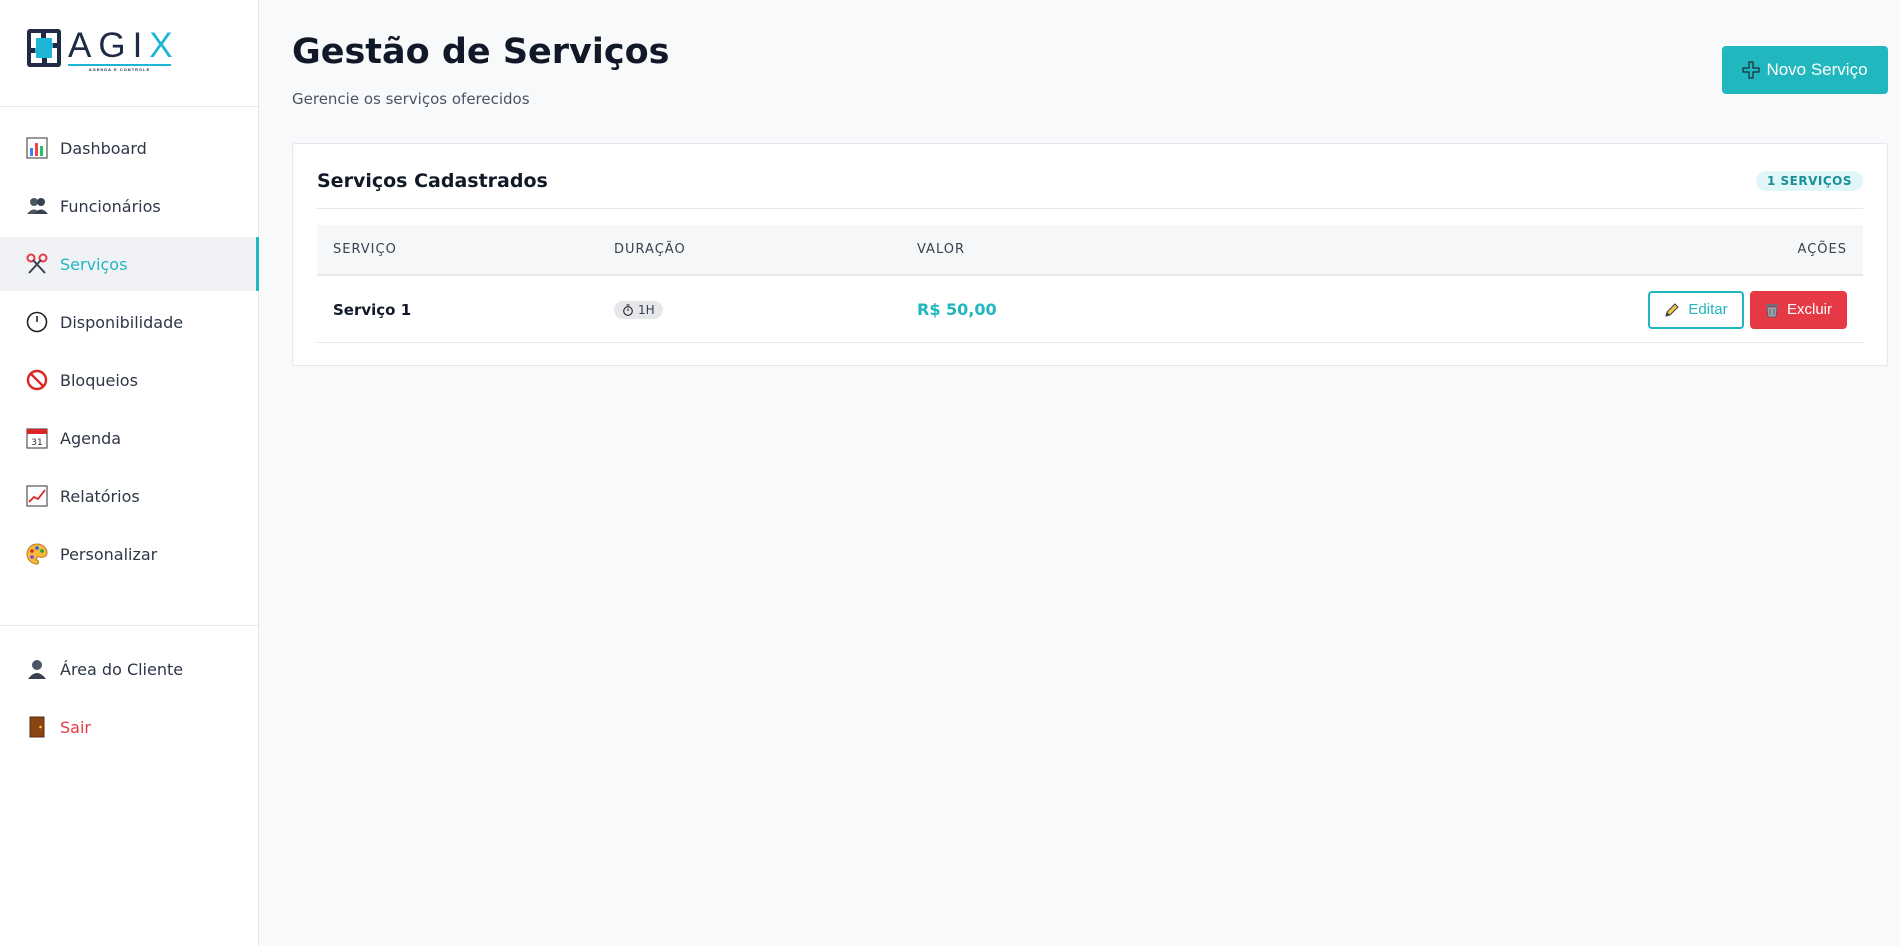 The height and width of the screenshot is (946, 1900). What do you see at coordinates (37, 554) in the screenshot?
I see `palette-icon` at bounding box center [37, 554].